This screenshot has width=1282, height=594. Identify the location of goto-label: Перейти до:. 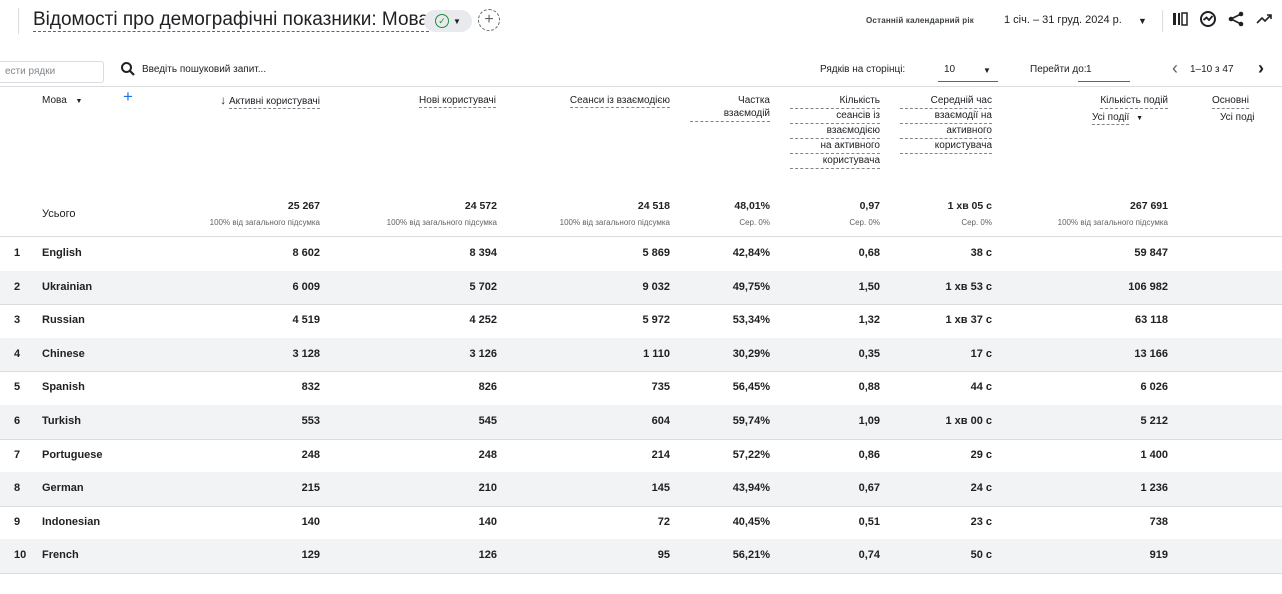
(1058, 69).